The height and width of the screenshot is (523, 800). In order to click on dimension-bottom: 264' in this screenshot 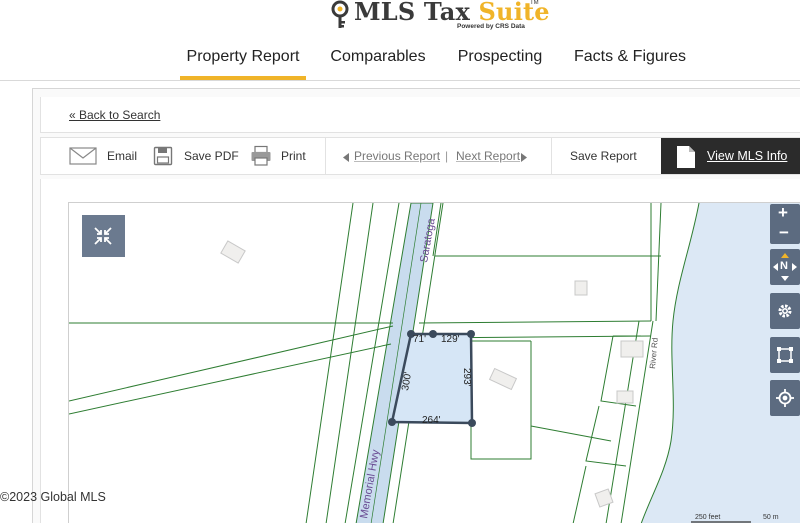, I will do `click(431, 420)`.